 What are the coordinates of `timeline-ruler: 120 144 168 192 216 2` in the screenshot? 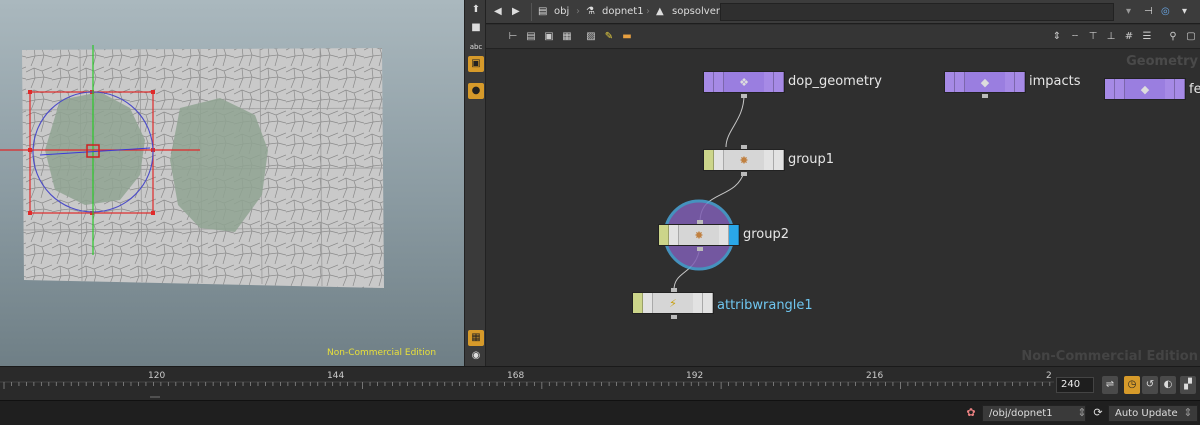 It's located at (527, 384).